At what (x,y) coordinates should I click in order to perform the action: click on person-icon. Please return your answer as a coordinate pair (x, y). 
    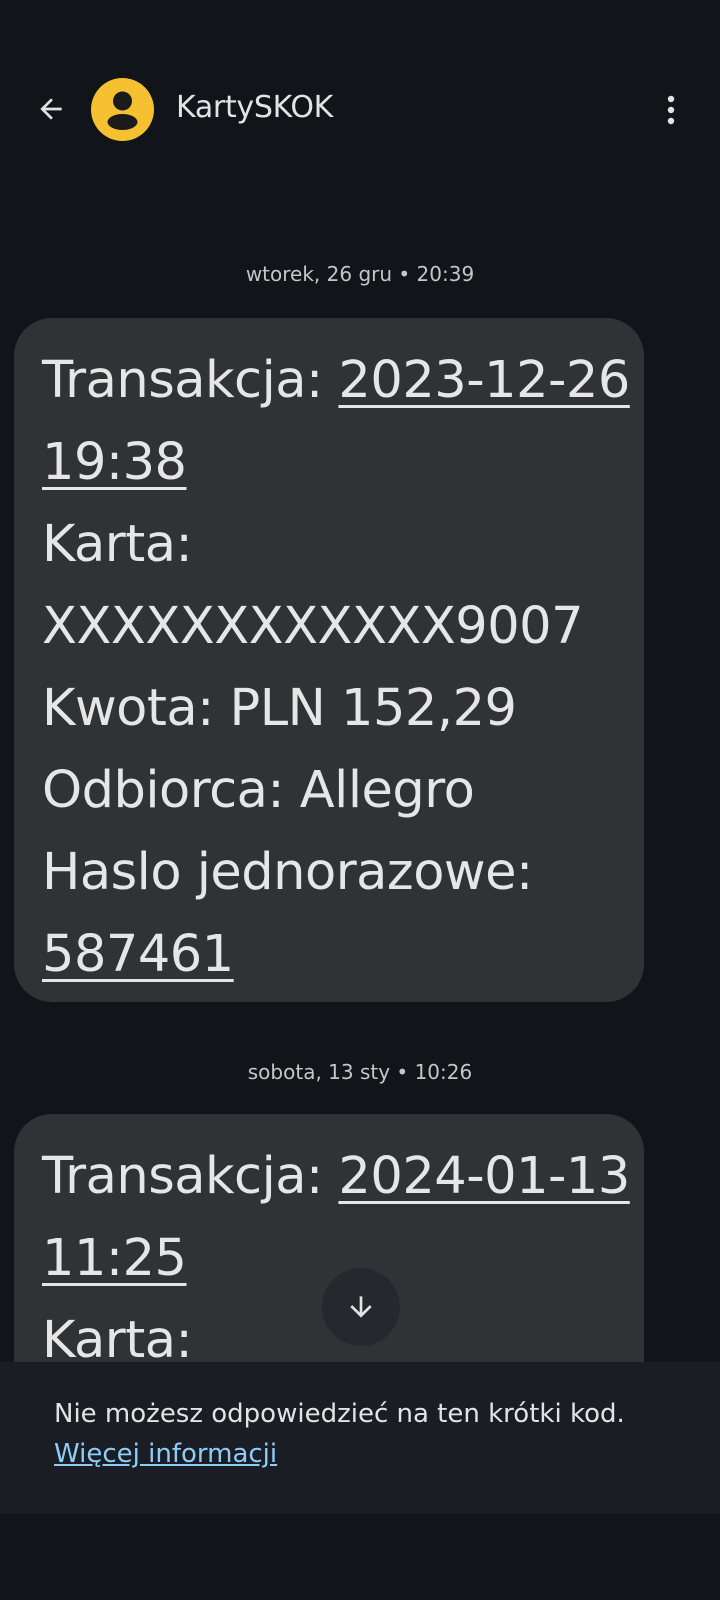
    Looking at the image, I should click on (122, 110).